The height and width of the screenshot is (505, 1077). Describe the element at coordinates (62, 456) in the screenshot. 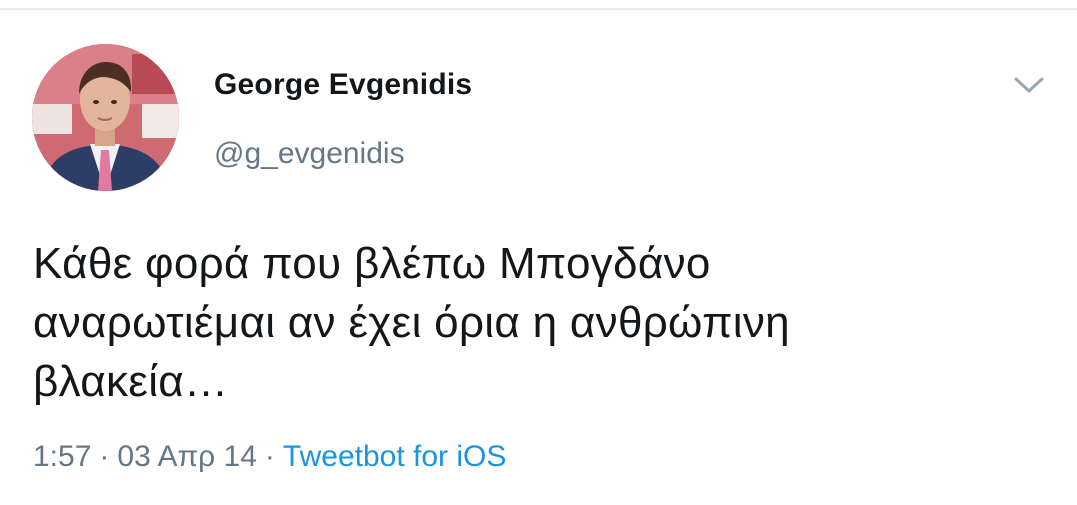

I see `tweet-time: 1:57` at that location.